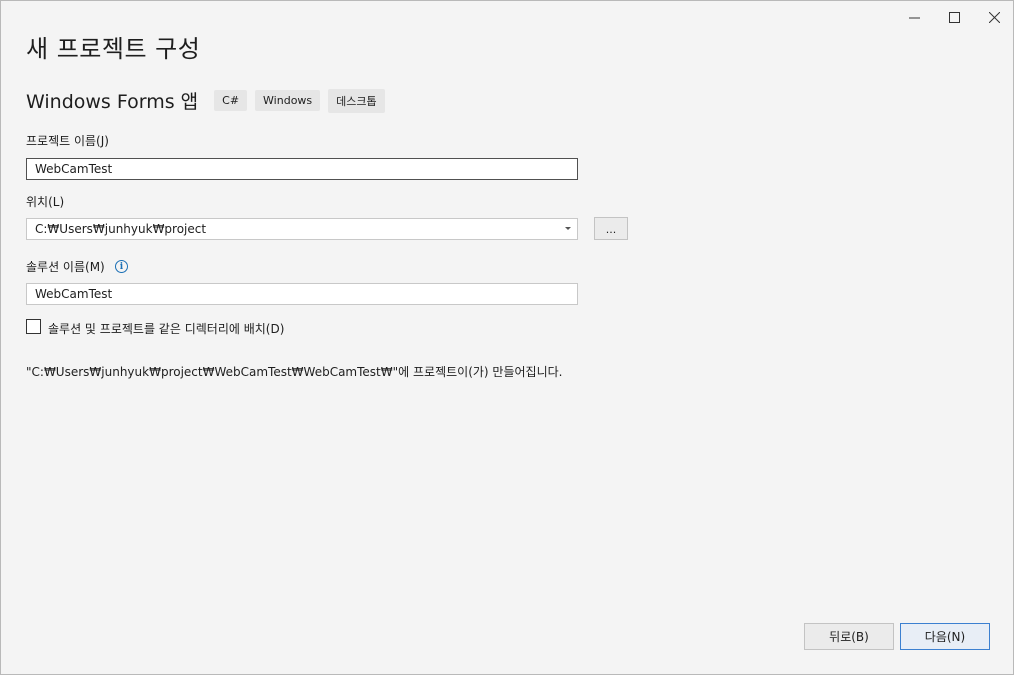 This screenshot has width=1014, height=675. Describe the element at coordinates (231, 100) in the screenshot. I see `tag-language: C#` at that location.